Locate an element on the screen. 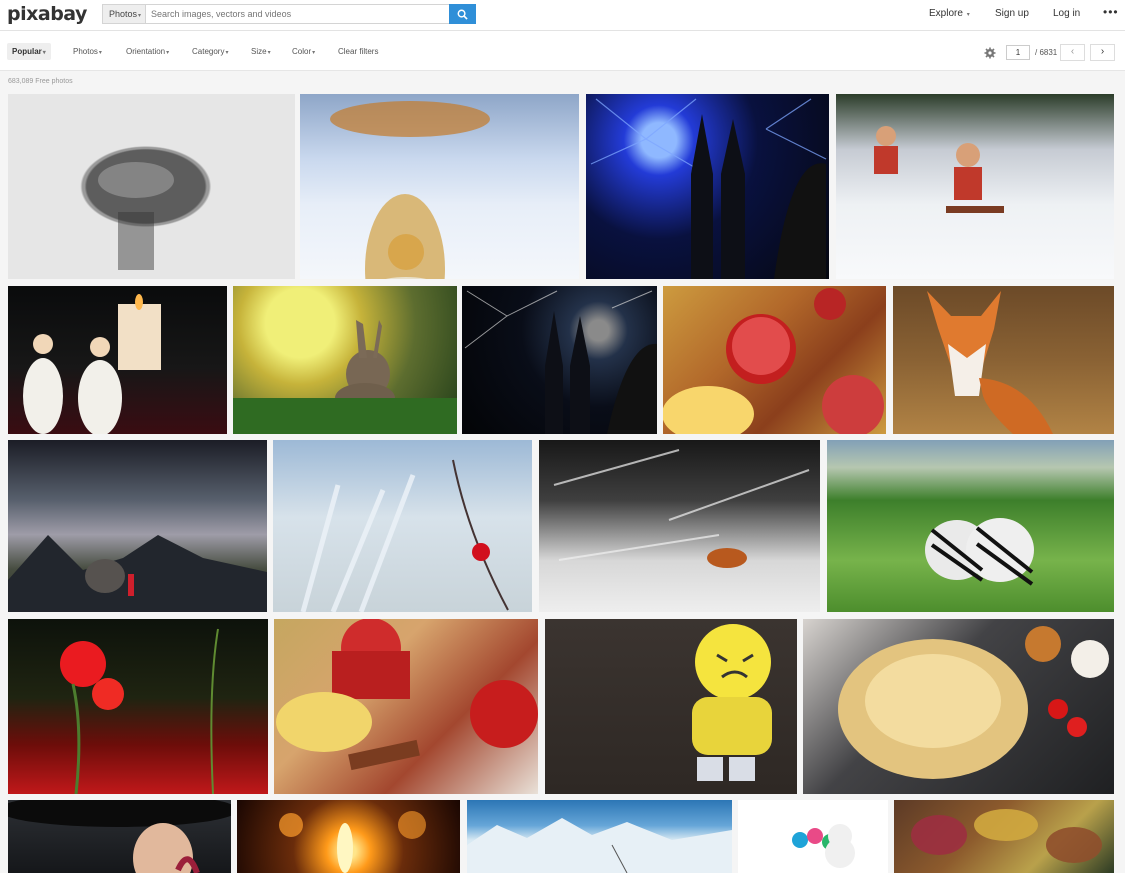 Image resolution: width=1125 pixels, height=873 pixels. search-icon is located at coordinates (462, 14).